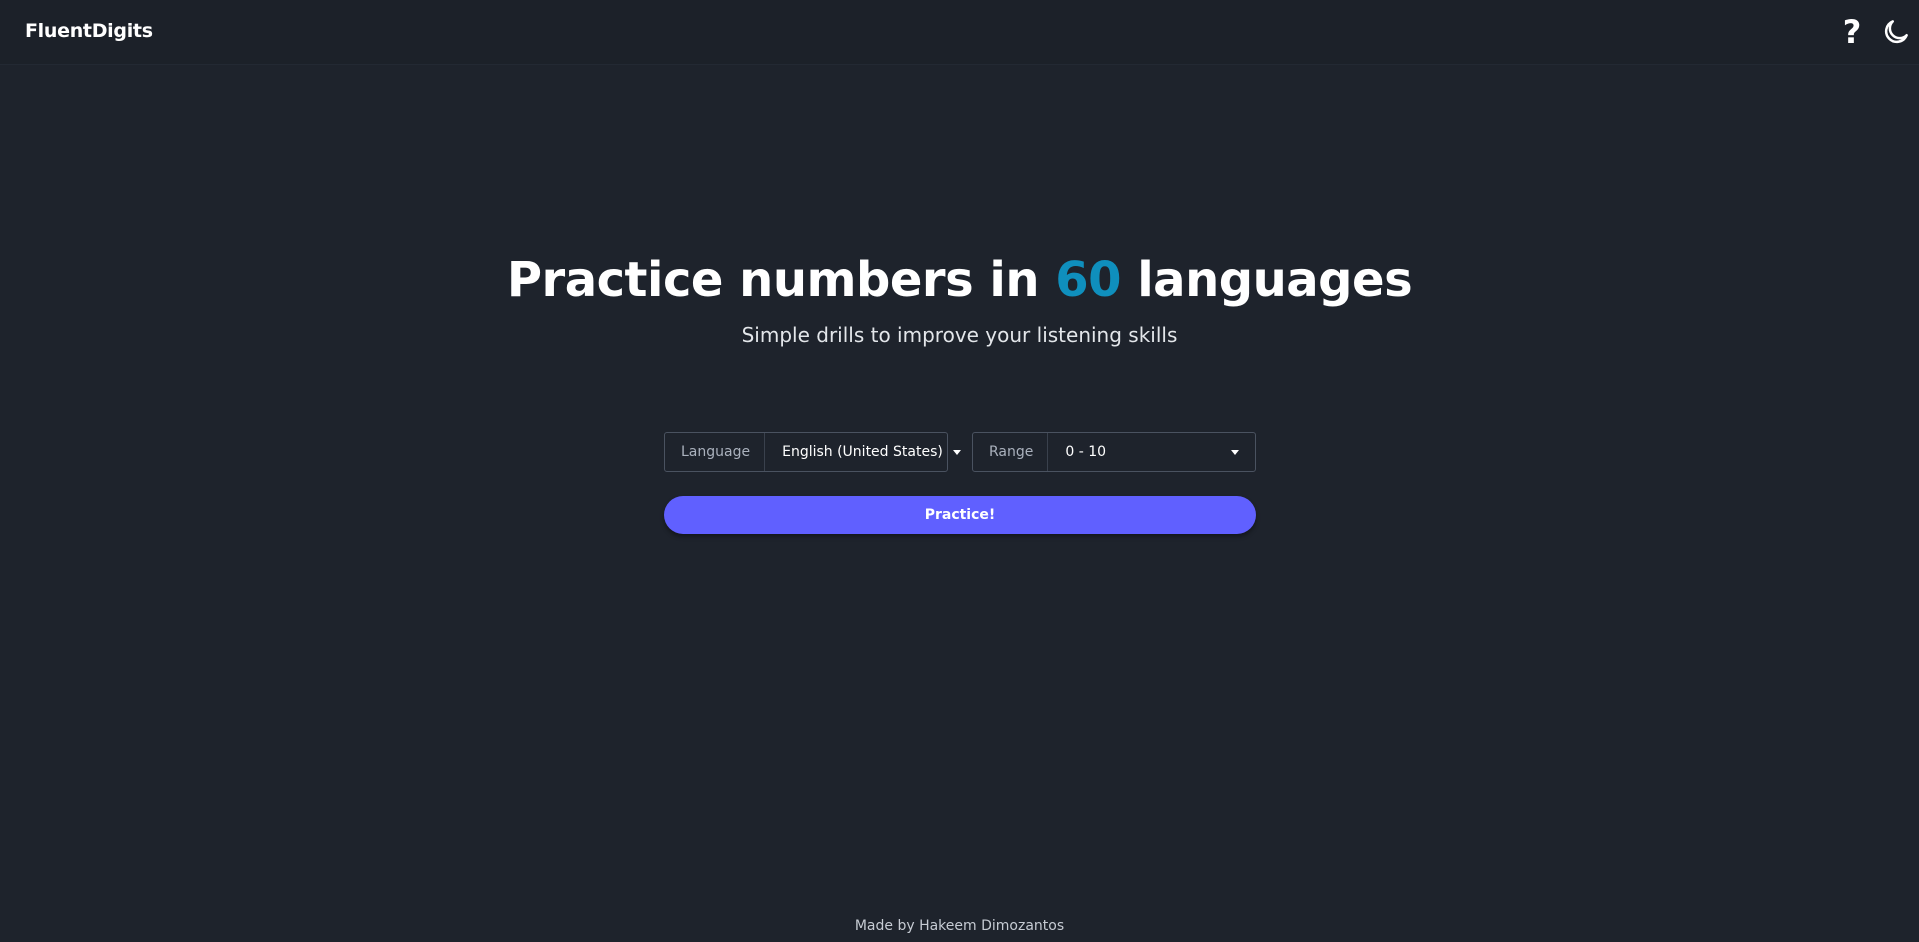  I want to click on moon-icon, so click(1896, 32).